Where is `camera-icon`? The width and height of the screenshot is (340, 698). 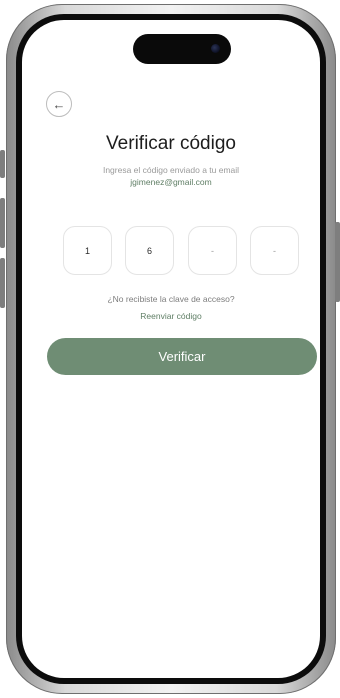 camera-icon is located at coordinates (215, 48).